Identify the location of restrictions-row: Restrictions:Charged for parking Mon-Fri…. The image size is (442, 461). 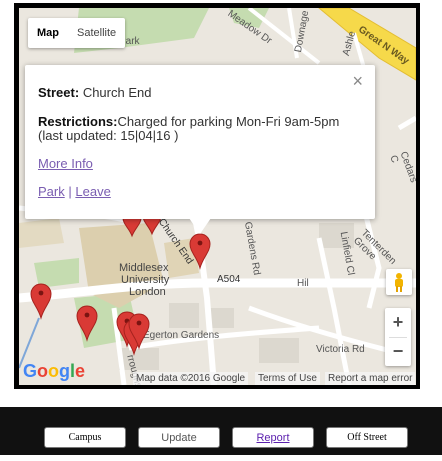
(188, 121).